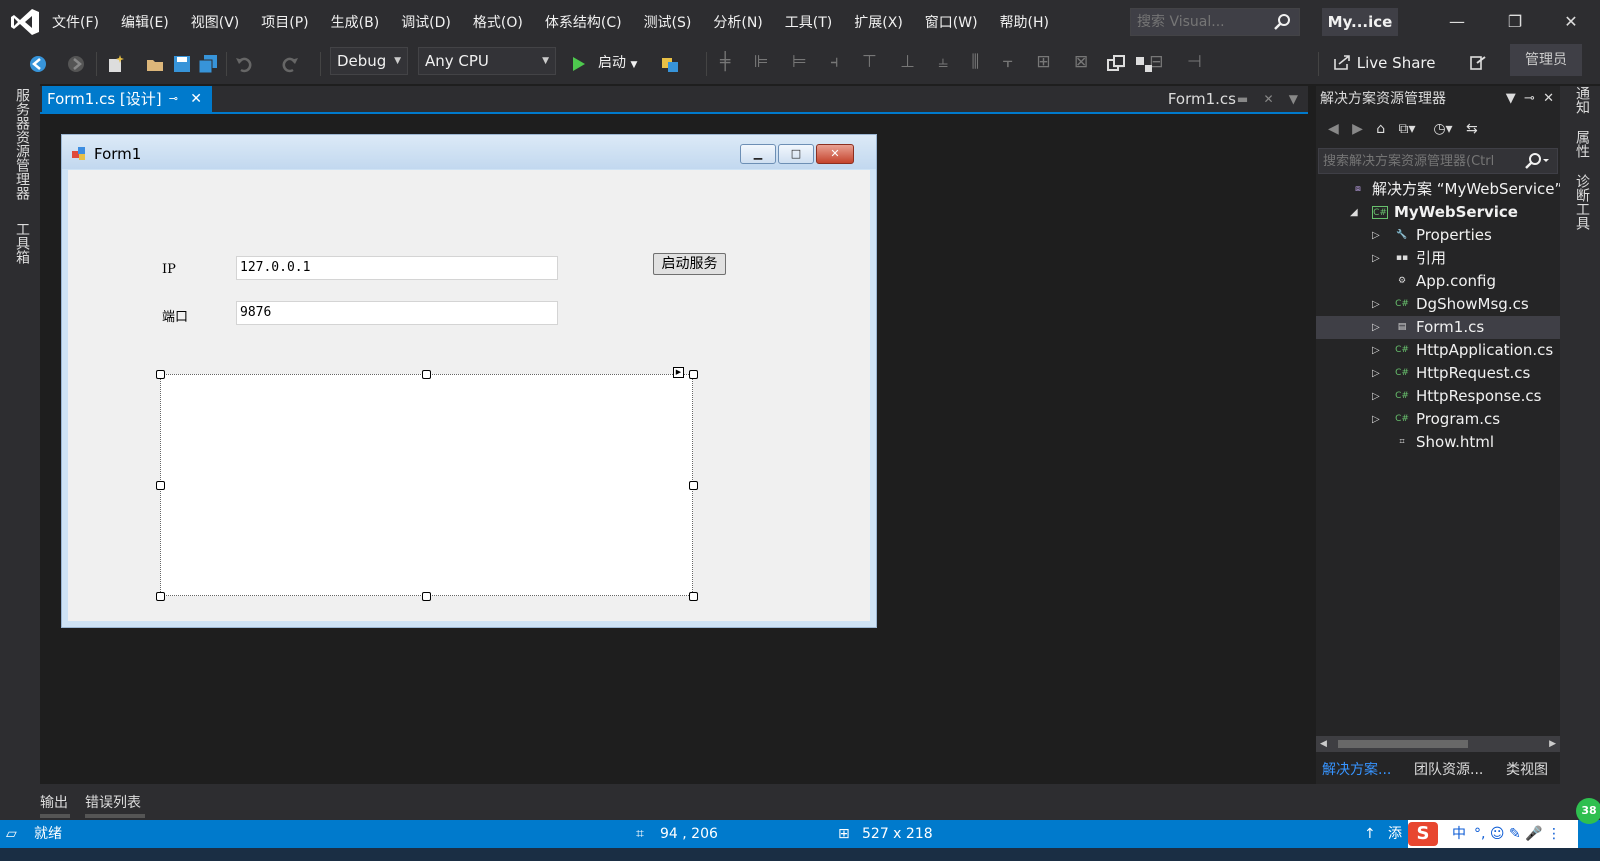 The image size is (1600, 861). Describe the element at coordinates (1438, 373) in the screenshot. I see `tree-item: ▷ C# HttpRequest.cs` at that location.